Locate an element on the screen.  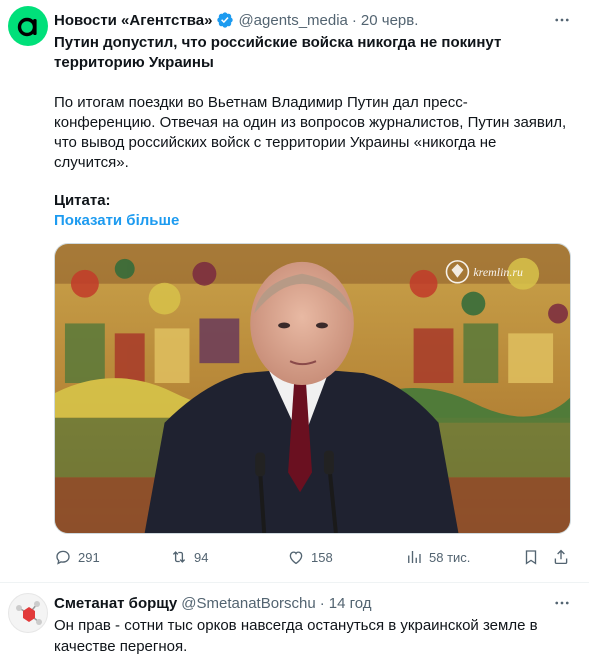
reply-icon is located at coordinates (63, 557).